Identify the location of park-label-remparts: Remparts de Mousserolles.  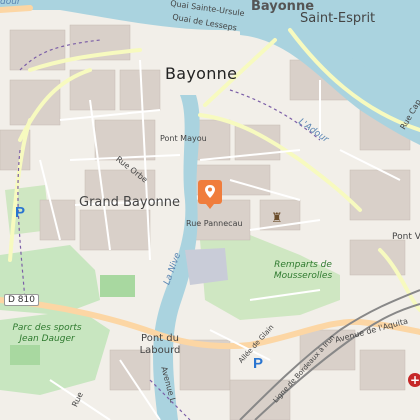
(303, 270).